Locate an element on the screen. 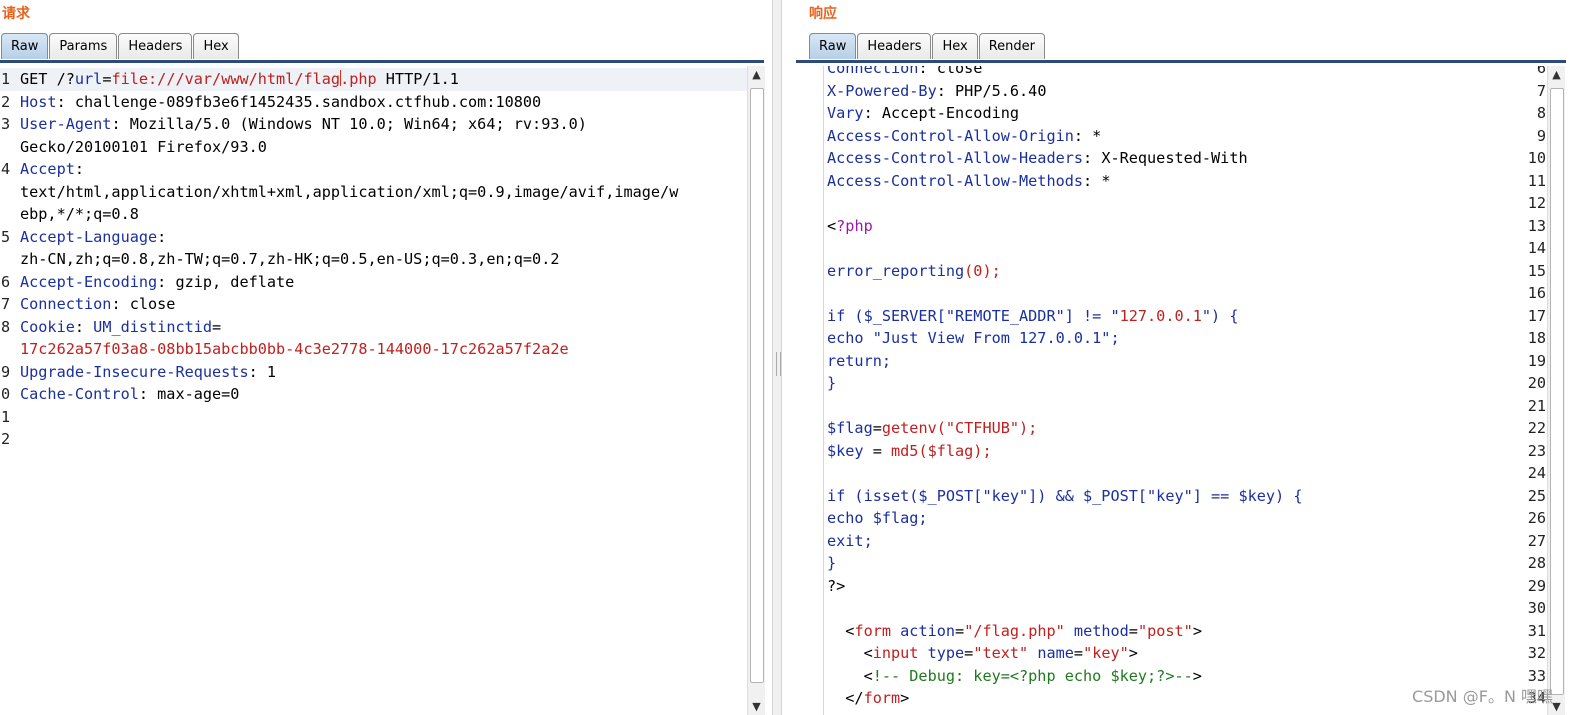 The height and width of the screenshot is (715, 1571). code-token: : X-Requested-With is located at coordinates (1165, 158).